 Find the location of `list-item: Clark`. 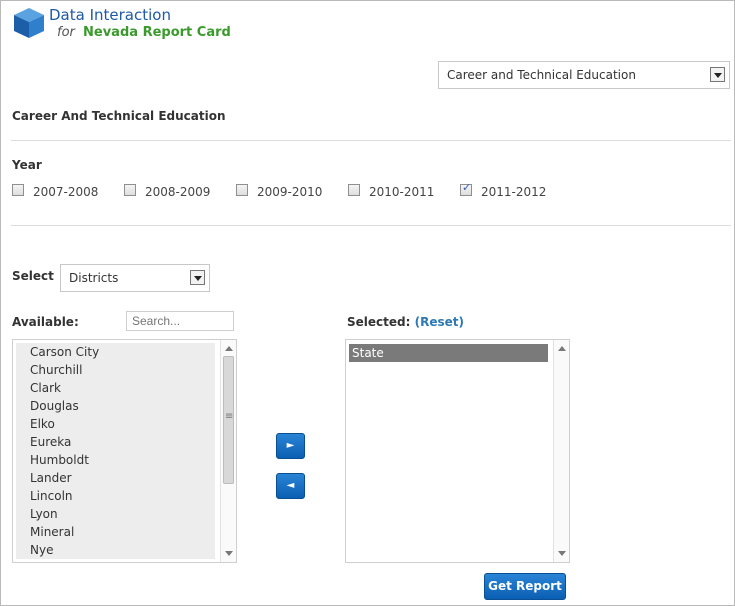

list-item: Clark is located at coordinates (115, 388).